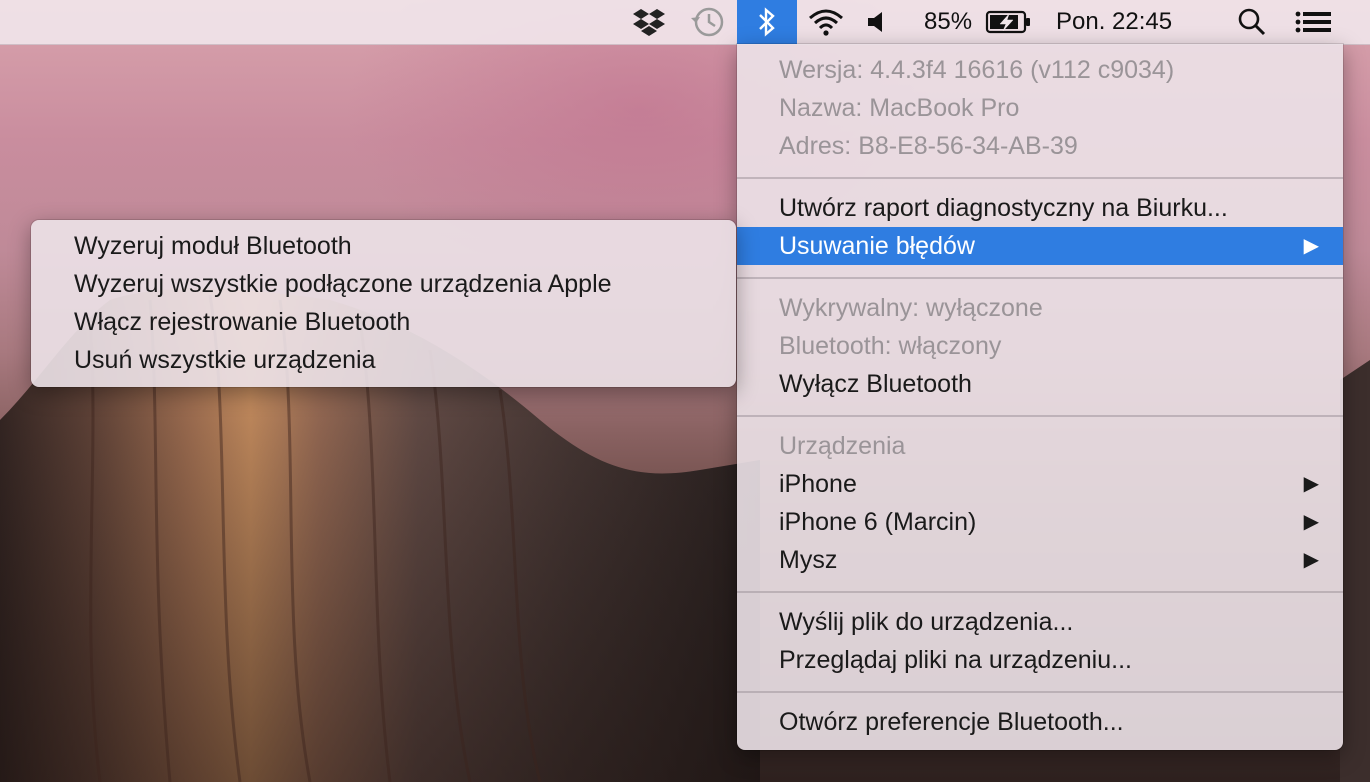  Describe the element at coordinates (877, 246) in the screenshot. I see `menu-item-debug-label: Usuwanie błędów` at that location.